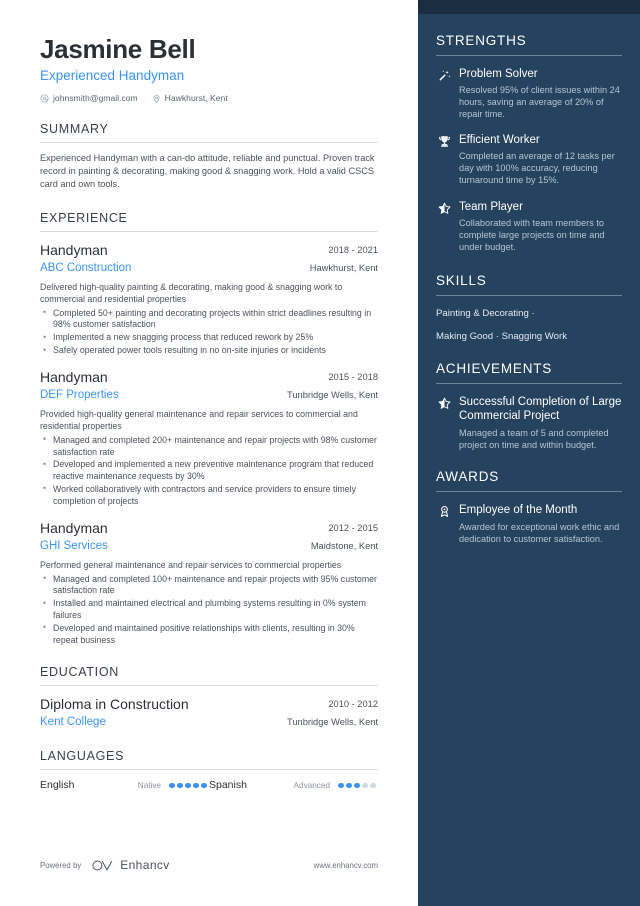  Describe the element at coordinates (332, 722) in the screenshot. I see `education-location: Tunbridge Wells, Kent` at that location.